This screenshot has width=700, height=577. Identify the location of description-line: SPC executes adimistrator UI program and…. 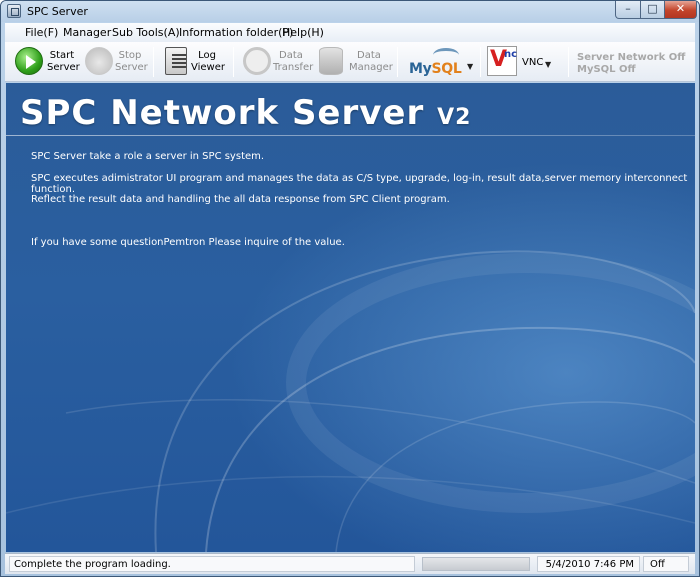
(359, 184).